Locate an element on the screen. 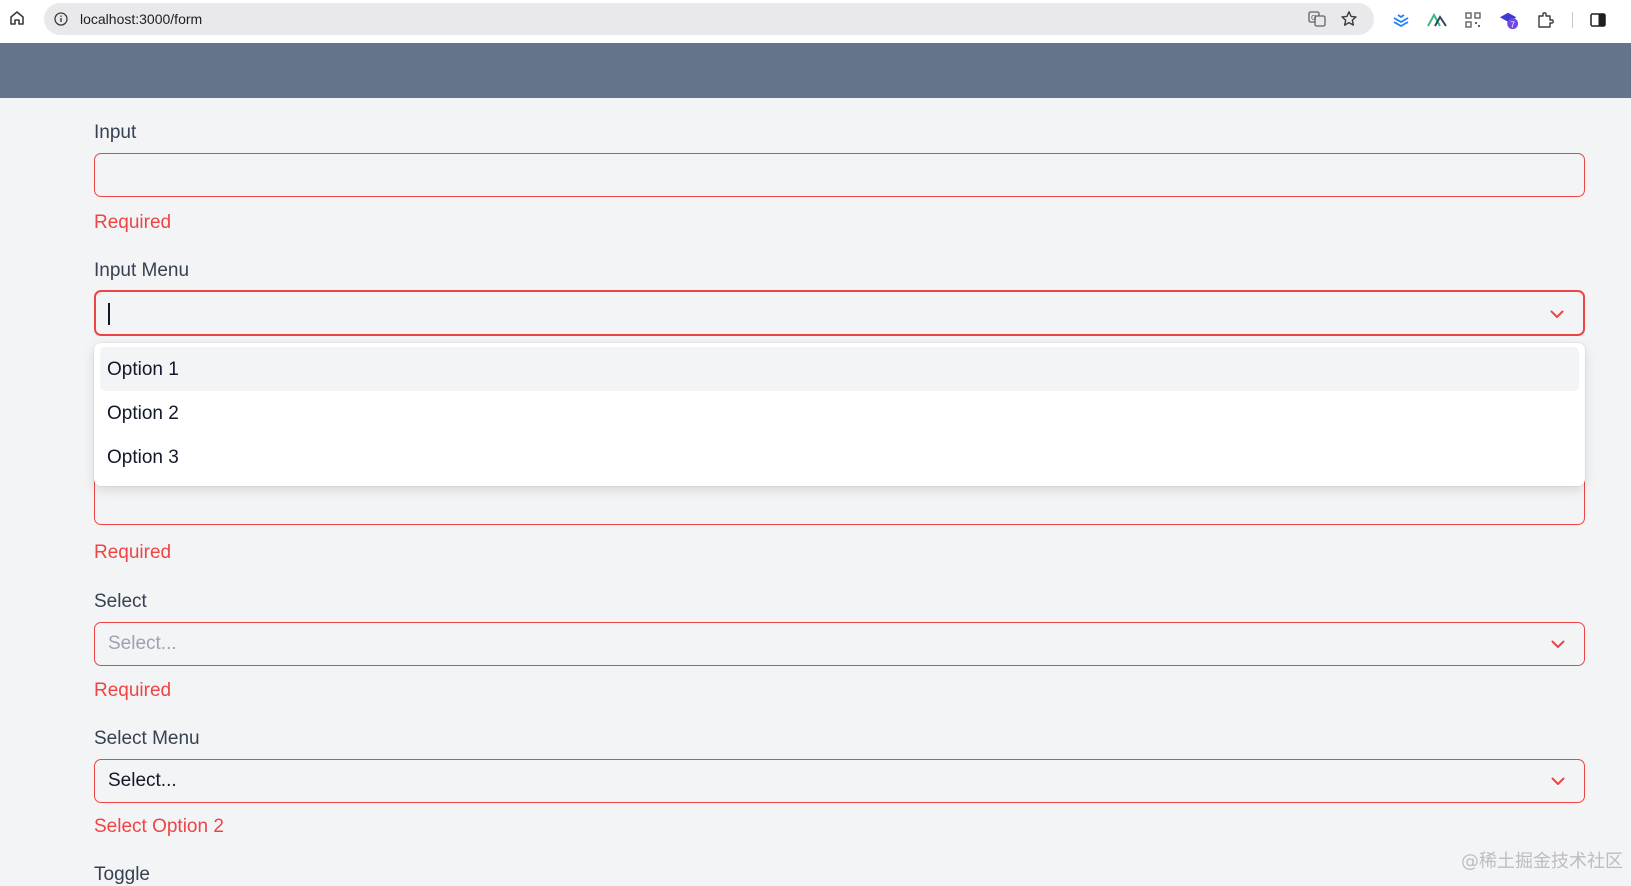 Image resolution: width=1631 pixels, height=886 pixels. select-label: Select is located at coordinates (120, 602).